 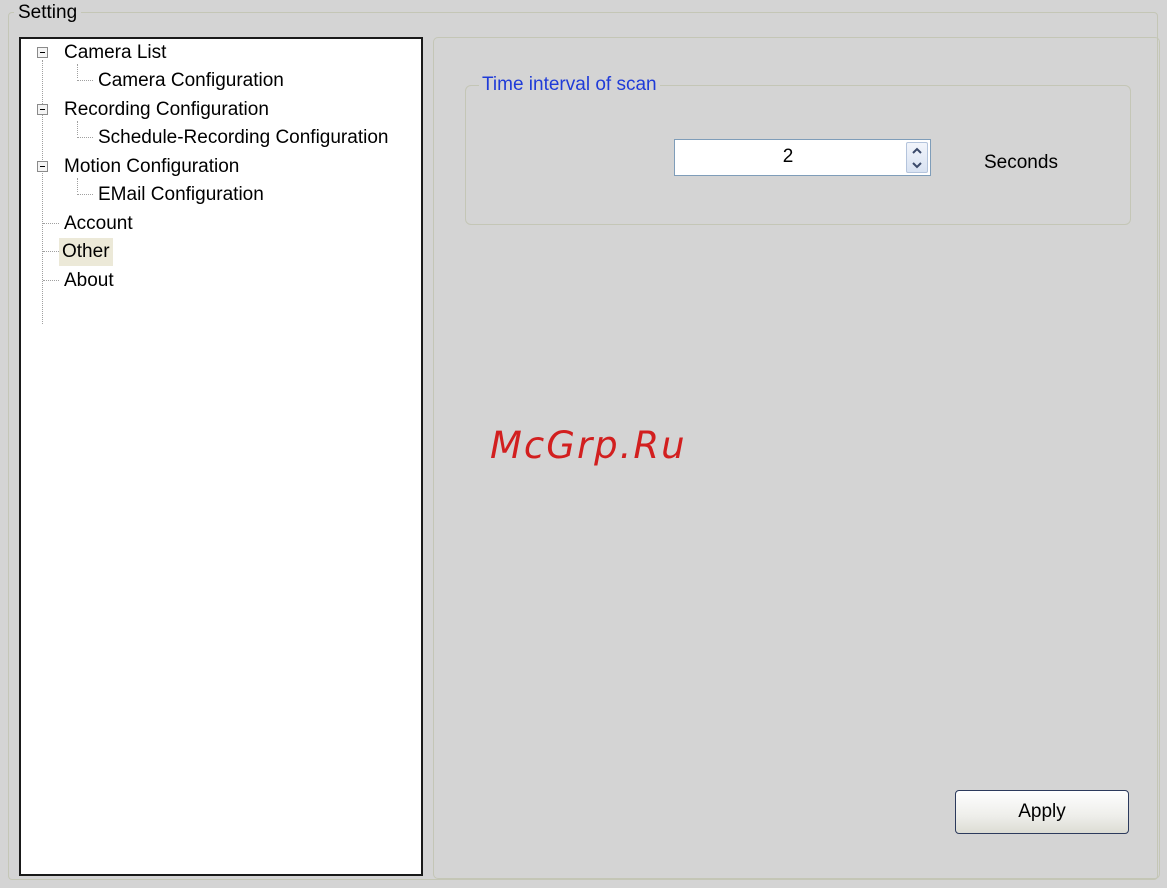 I want to click on settings-group-title: Setting, so click(x=48, y=13).